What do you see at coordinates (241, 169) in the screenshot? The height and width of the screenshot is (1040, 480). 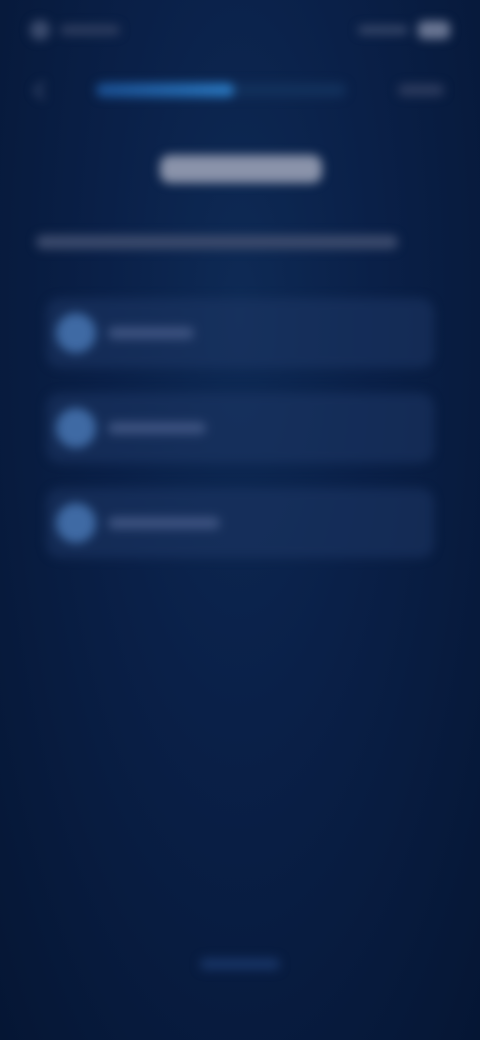 I see `page-title` at bounding box center [241, 169].